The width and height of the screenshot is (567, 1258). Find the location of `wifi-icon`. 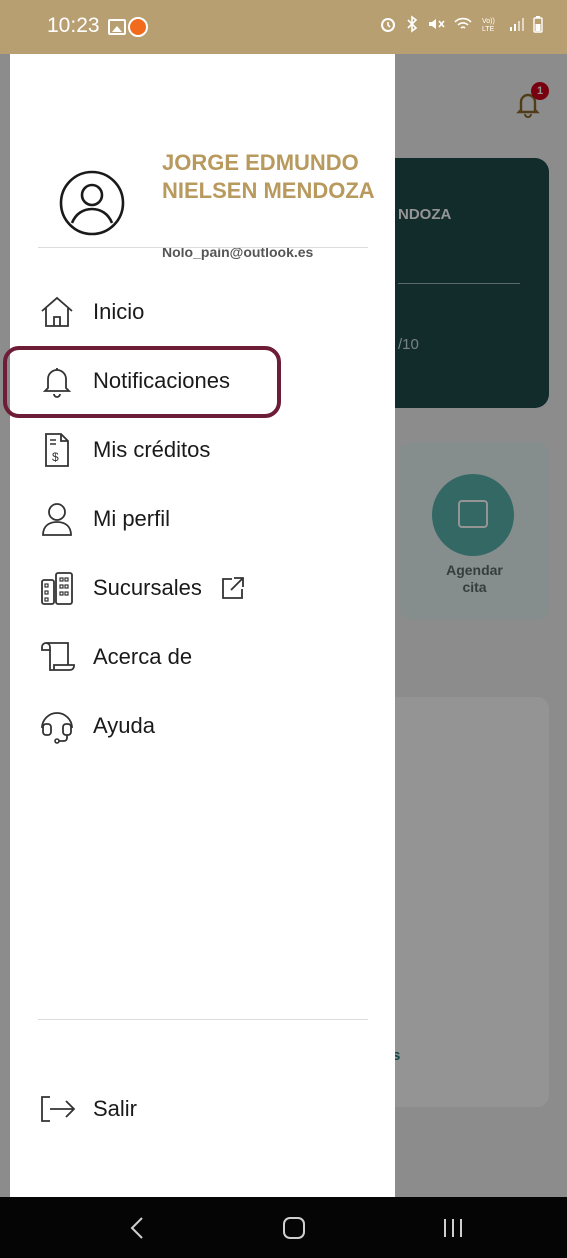

wifi-icon is located at coordinates (463, 23).